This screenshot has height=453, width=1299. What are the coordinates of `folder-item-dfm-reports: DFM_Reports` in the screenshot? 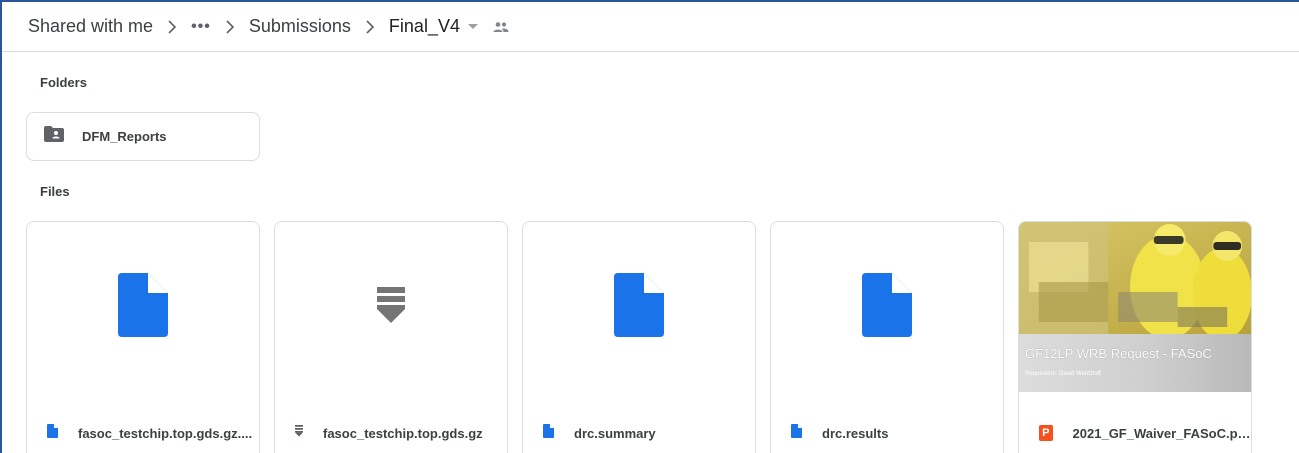 It's located at (143, 136).